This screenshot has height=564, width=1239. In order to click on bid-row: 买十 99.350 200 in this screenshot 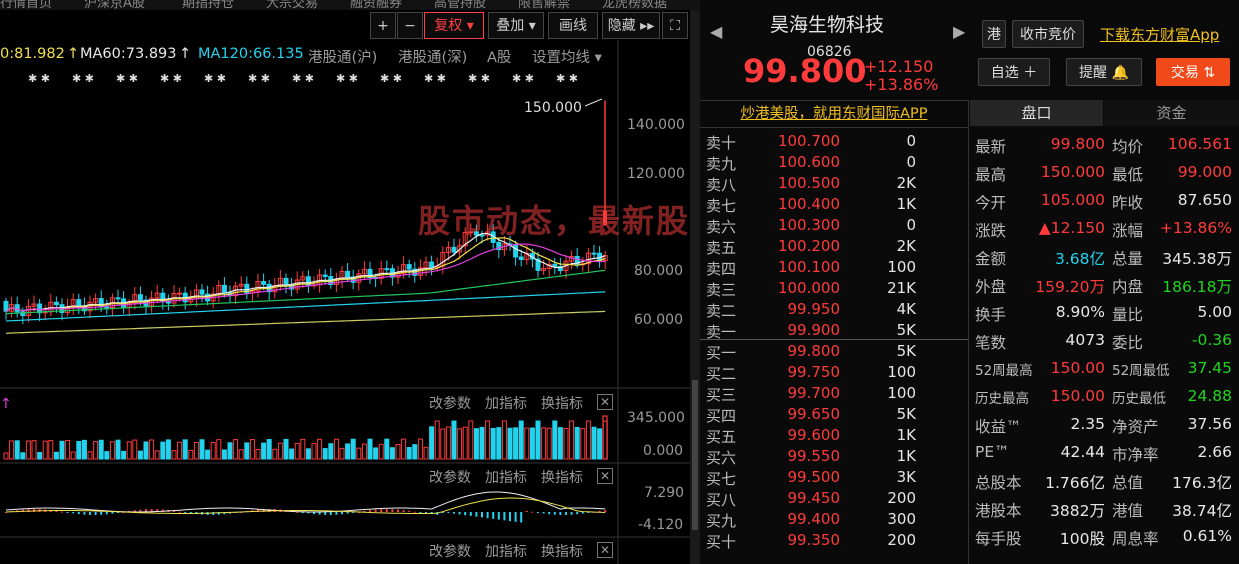, I will do `click(836, 541)`.